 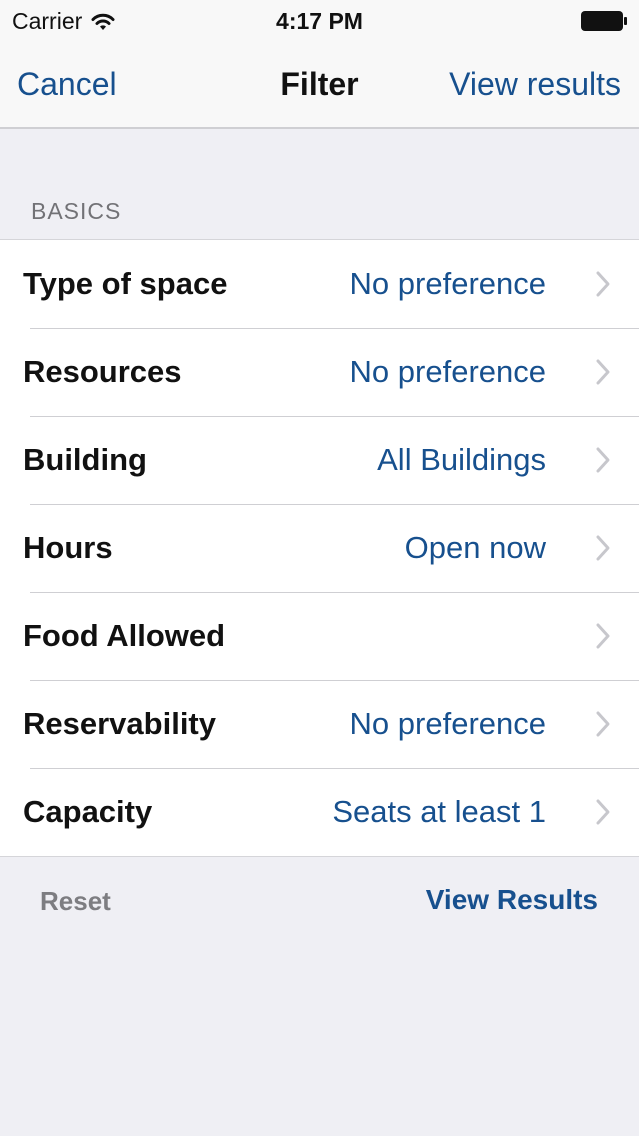 What do you see at coordinates (88, 811) in the screenshot?
I see `row-label: Capacity` at bounding box center [88, 811].